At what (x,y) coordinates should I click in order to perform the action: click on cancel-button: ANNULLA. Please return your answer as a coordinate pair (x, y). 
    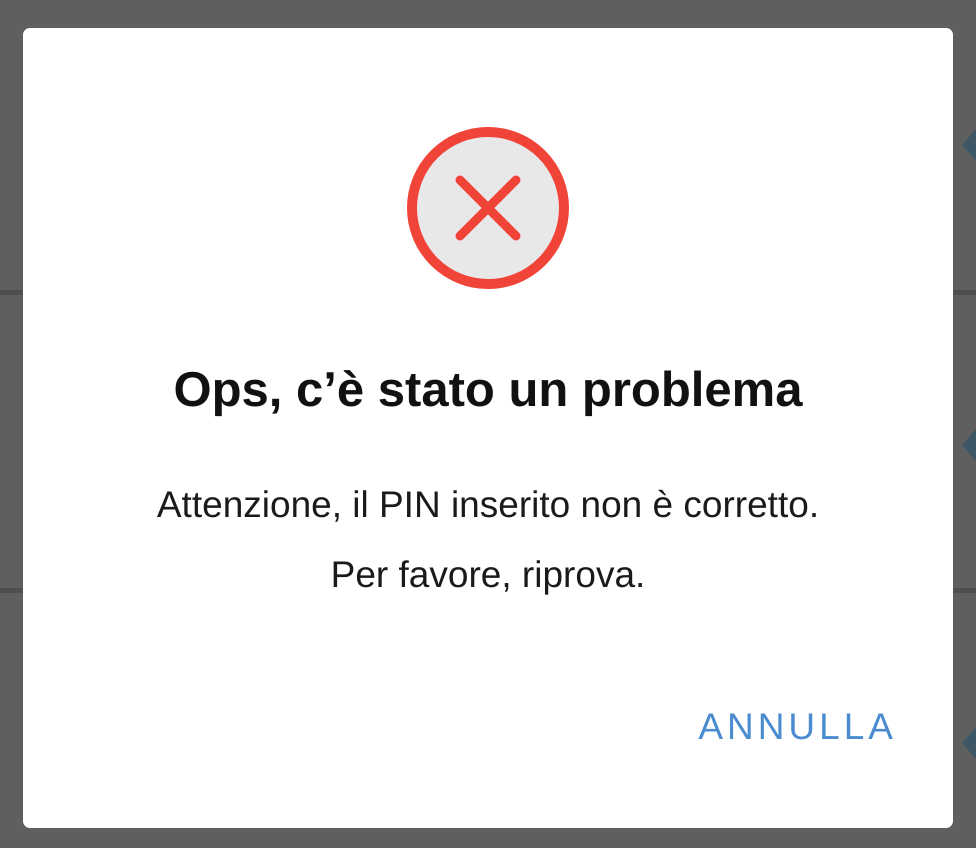
    Looking at the image, I should click on (797, 727).